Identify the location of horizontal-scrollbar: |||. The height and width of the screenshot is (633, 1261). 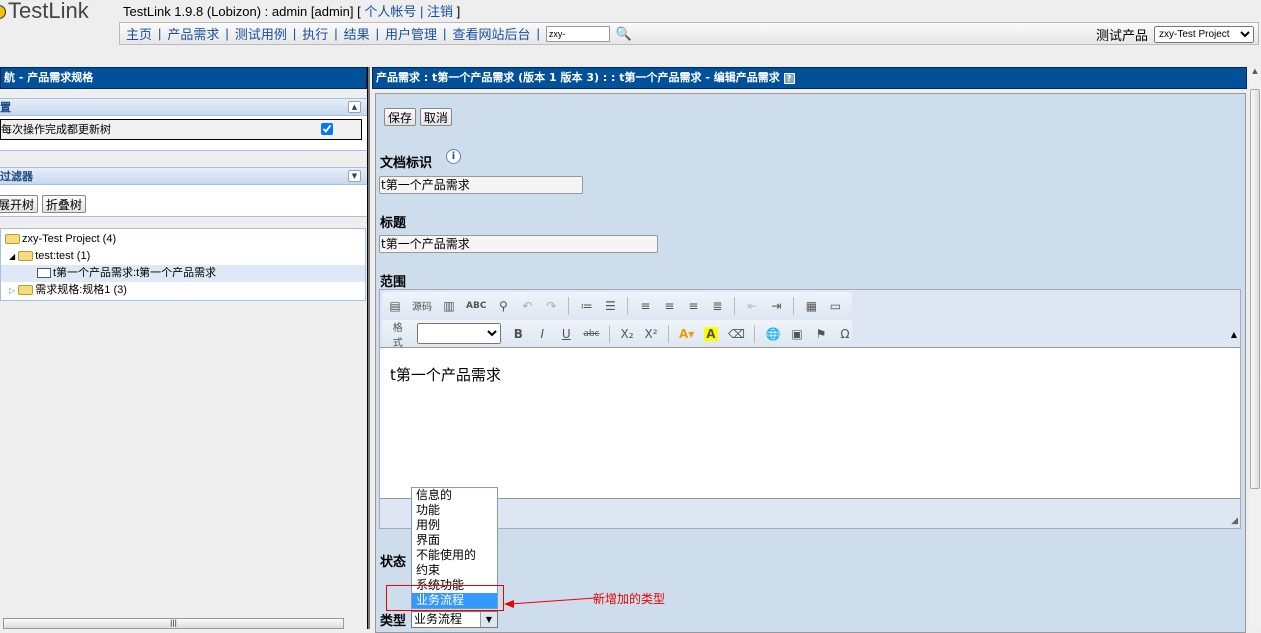
(173, 623).